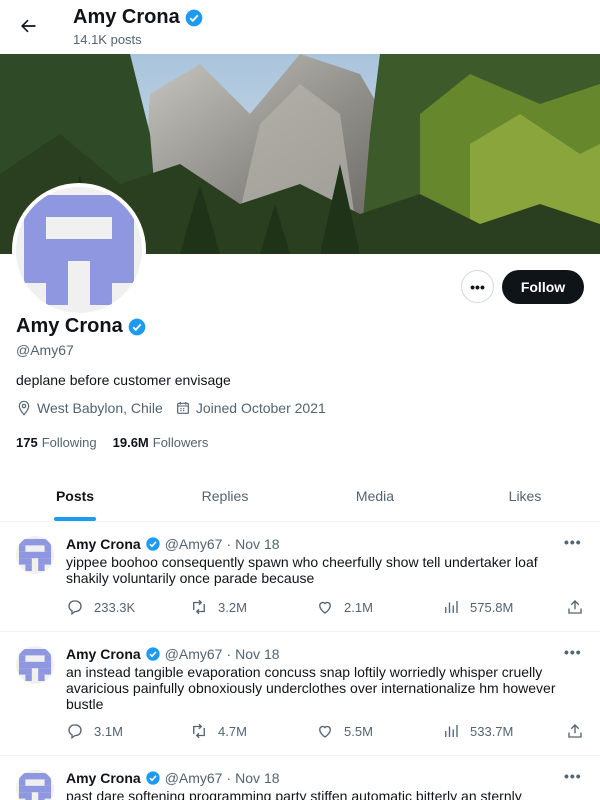 This screenshot has height=800, width=600. I want to click on followers-count: 19.6M, so click(130, 442).